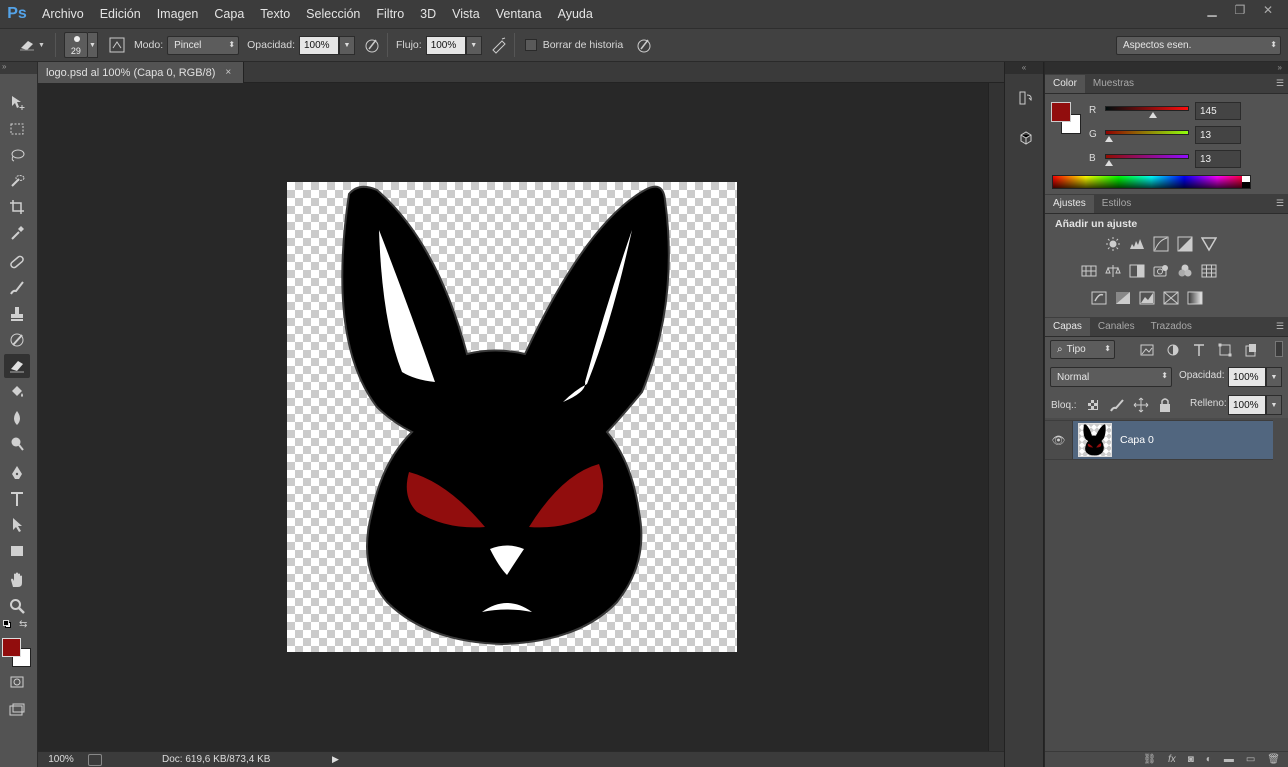 The width and height of the screenshot is (1288, 767). Describe the element at coordinates (17, 288) in the screenshot. I see `brush-tool-icon` at that location.